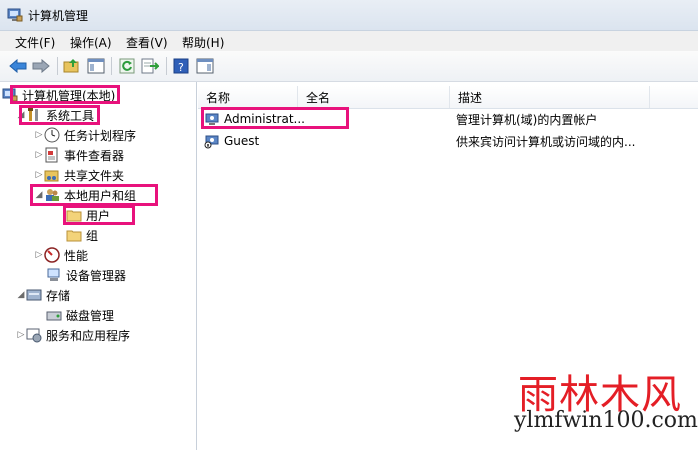 The width and height of the screenshot is (698, 450). I want to click on tree-item-task-scheduler: ▷ 任务计划程序, so click(85, 135).